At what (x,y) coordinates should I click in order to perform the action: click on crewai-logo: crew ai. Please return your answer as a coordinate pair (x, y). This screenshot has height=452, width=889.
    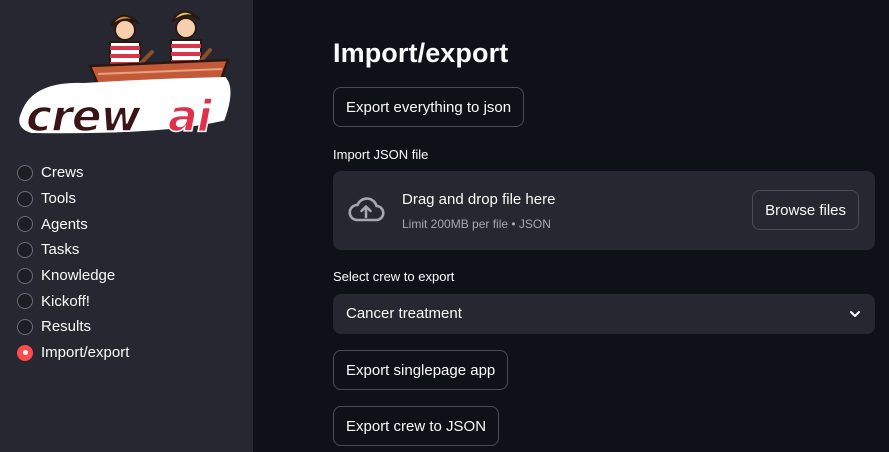
    Looking at the image, I should click on (125, 76).